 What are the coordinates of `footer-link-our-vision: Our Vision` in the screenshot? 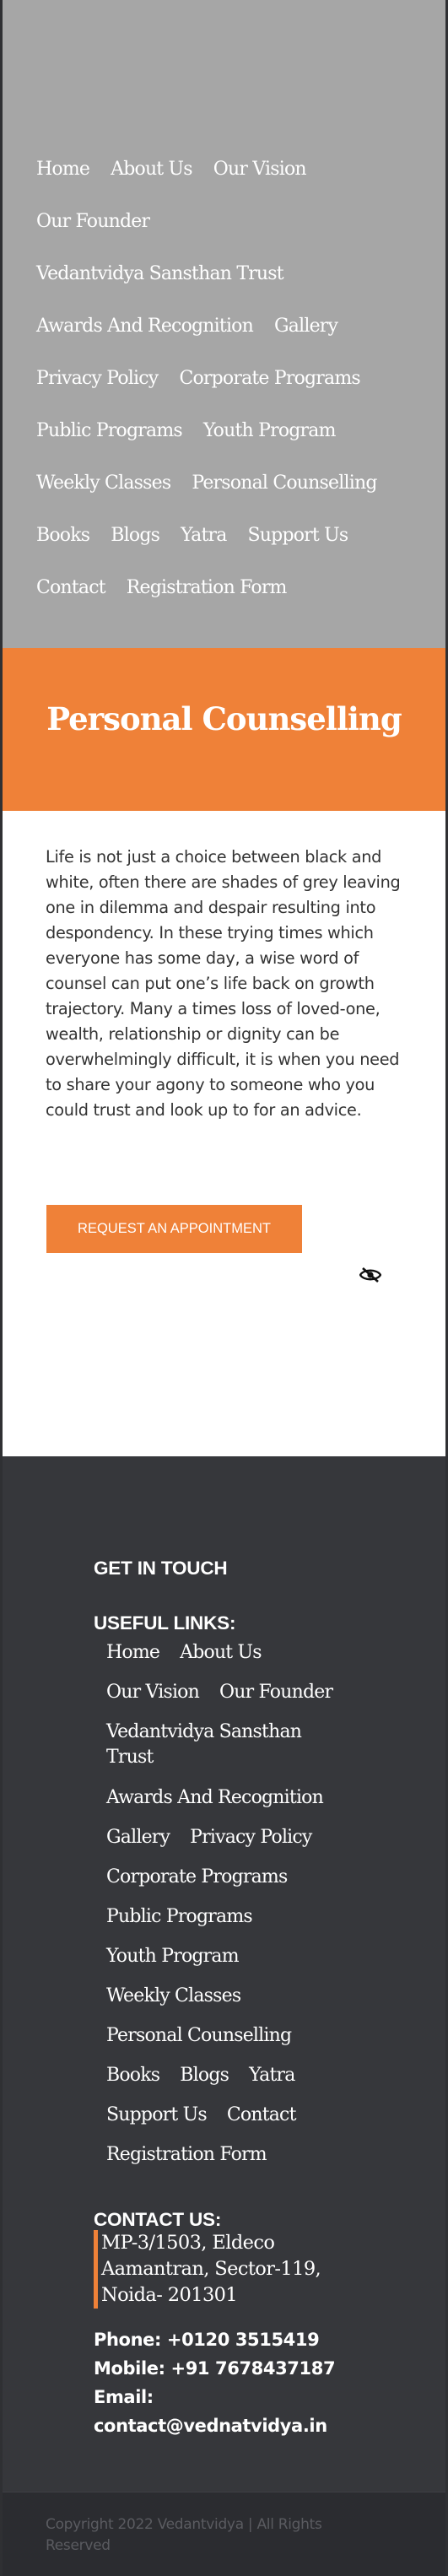 It's located at (153, 1692).